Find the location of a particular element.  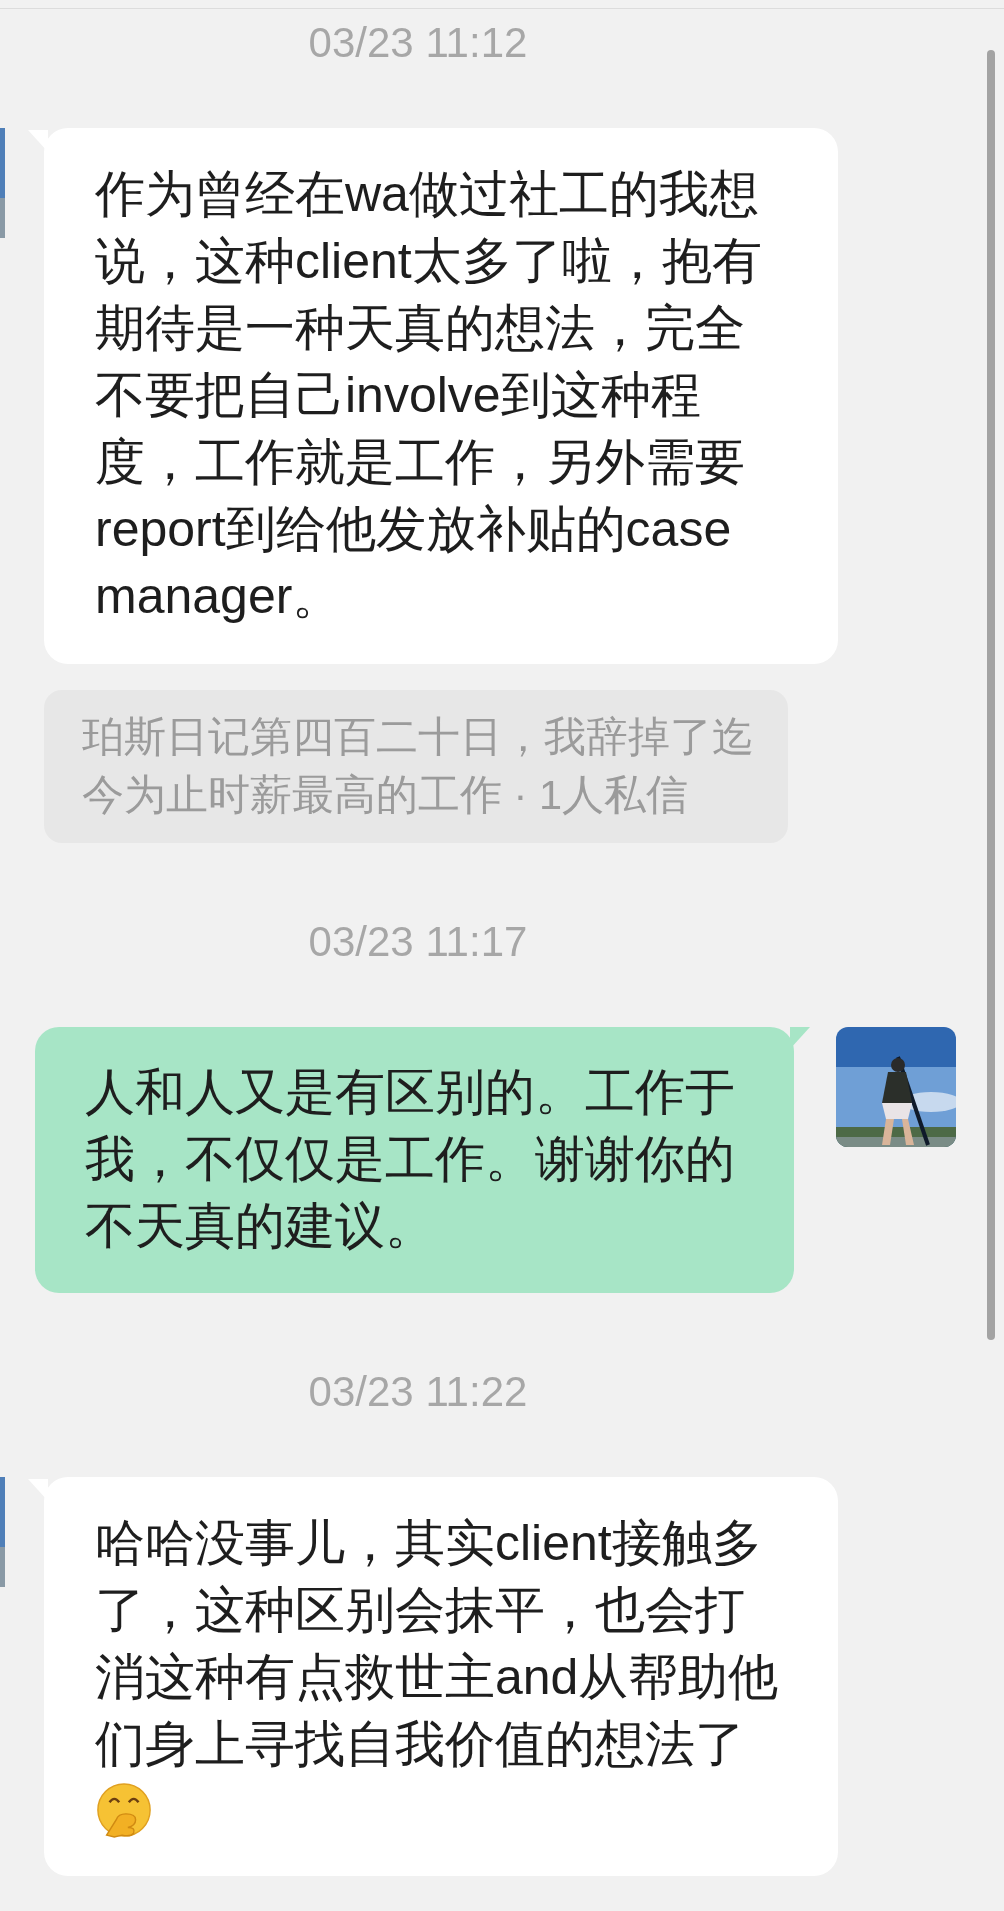

timestamp: 03/23 11:17 is located at coordinates (418, 942).